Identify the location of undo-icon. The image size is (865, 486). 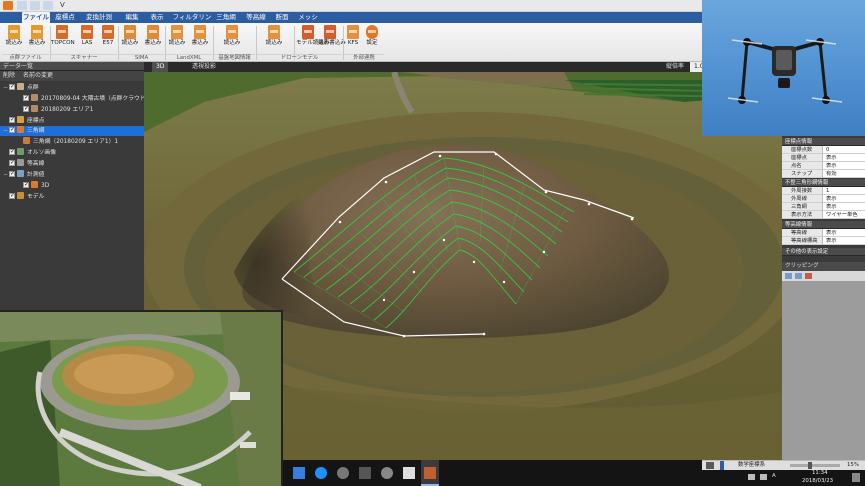
(35, 5).